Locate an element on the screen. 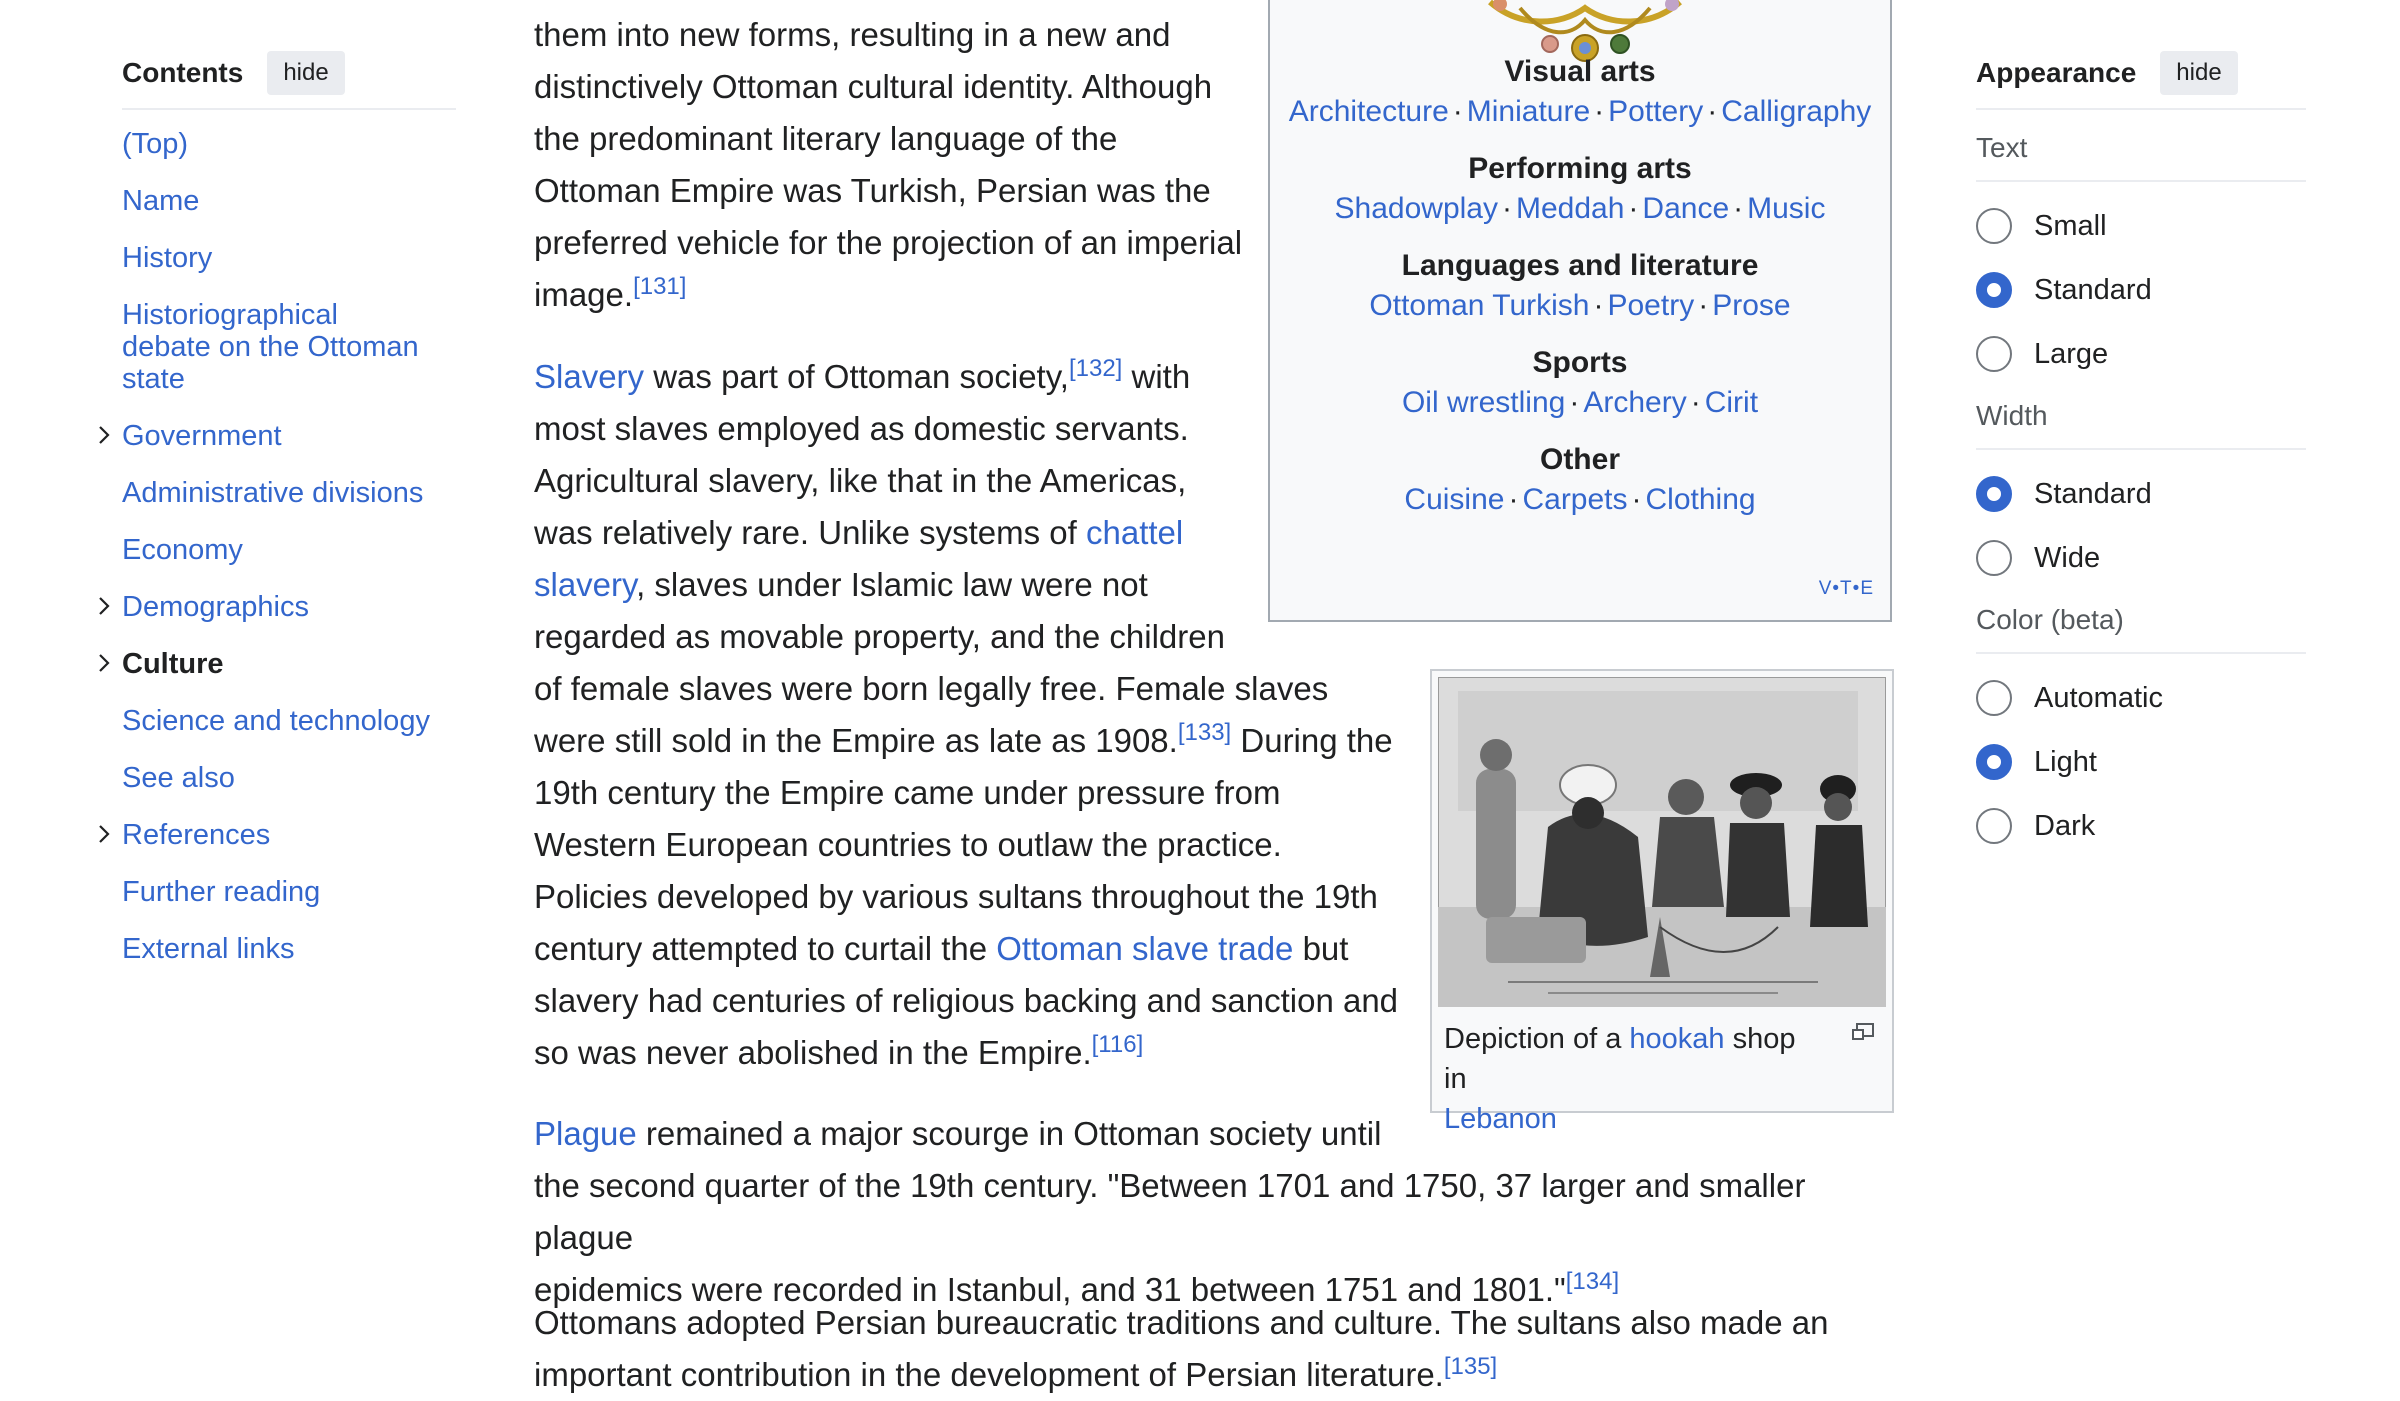 The height and width of the screenshot is (1401, 2400). navbox-link: Poetry is located at coordinates (1650, 305).